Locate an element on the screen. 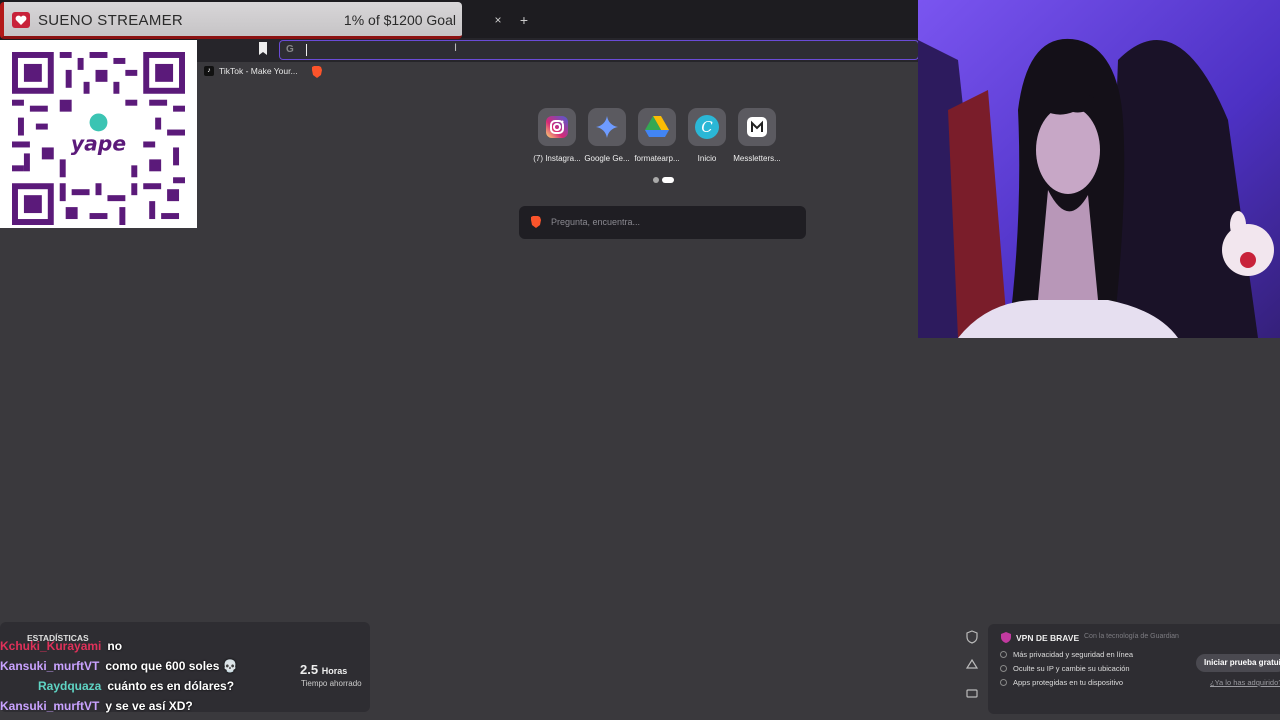  text-cursor-icon: I is located at coordinates (456, 48).